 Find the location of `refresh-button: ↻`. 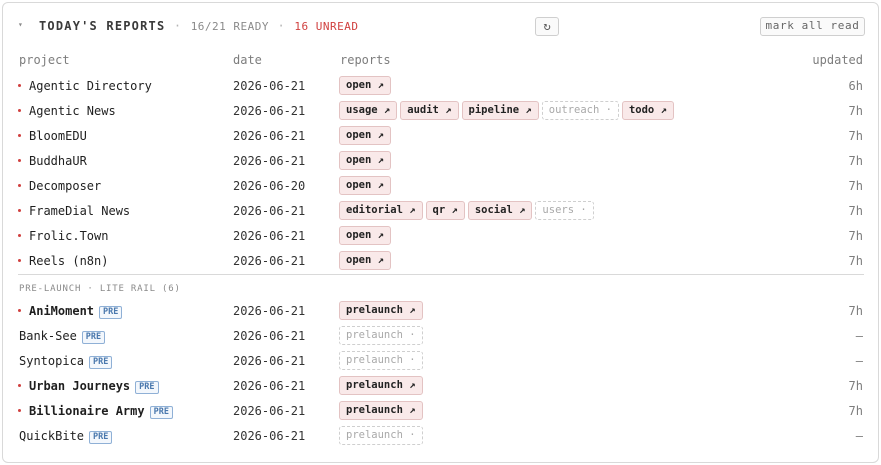

refresh-button: ↻ is located at coordinates (547, 26).